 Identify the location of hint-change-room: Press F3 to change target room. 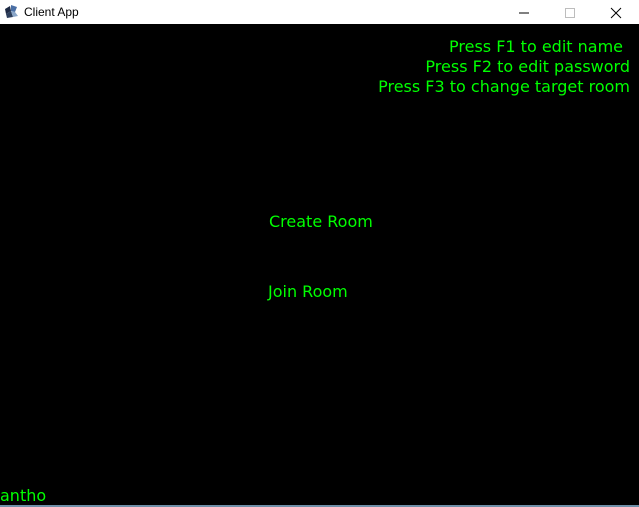
(504, 86).